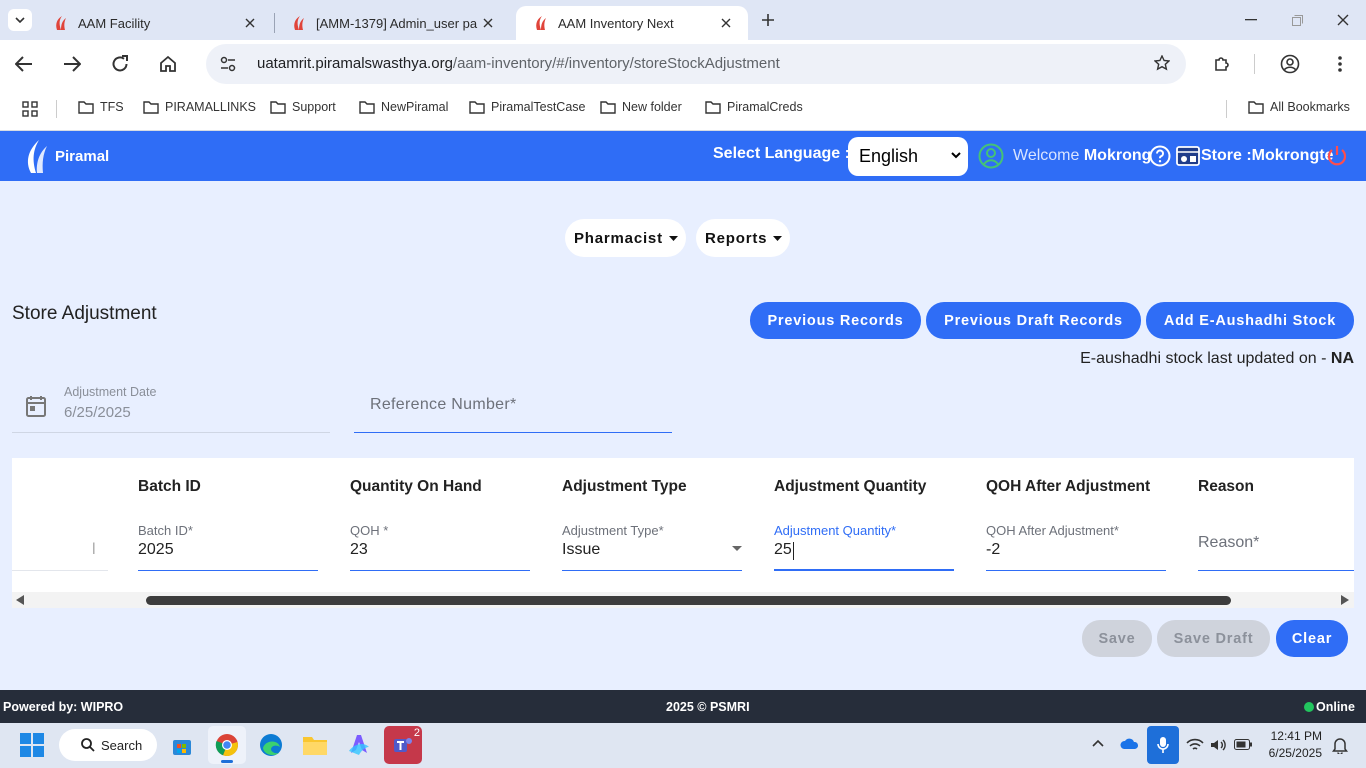 This screenshot has width=1366, height=768. What do you see at coordinates (97, 412) in the screenshot?
I see `adjustment-date-value: 6/25/2025` at bounding box center [97, 412].